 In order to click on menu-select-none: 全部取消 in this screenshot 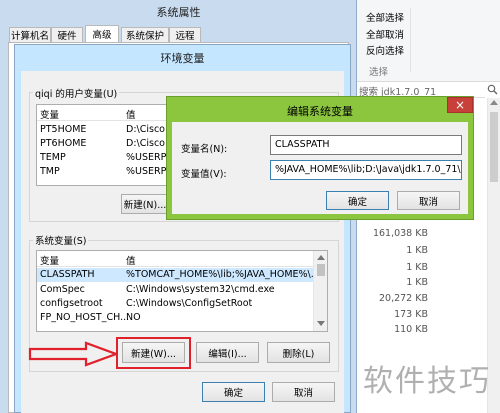, I will do `click(385, 34)`.